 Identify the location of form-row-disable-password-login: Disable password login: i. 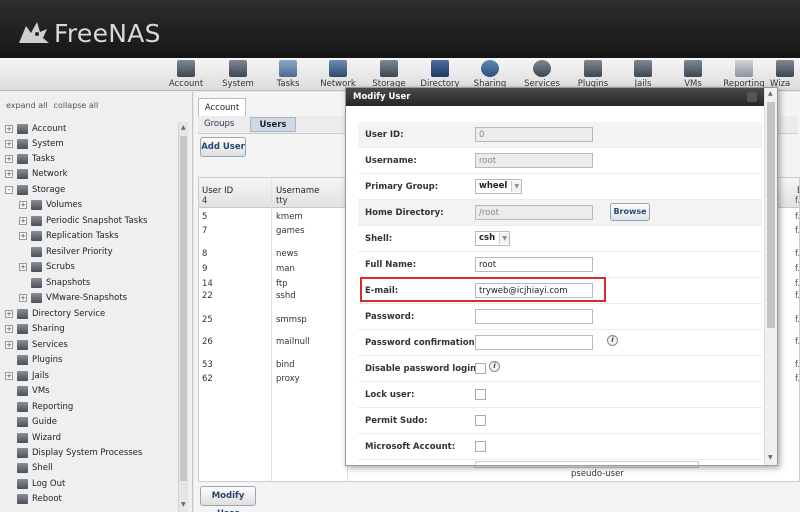
(560, 369).